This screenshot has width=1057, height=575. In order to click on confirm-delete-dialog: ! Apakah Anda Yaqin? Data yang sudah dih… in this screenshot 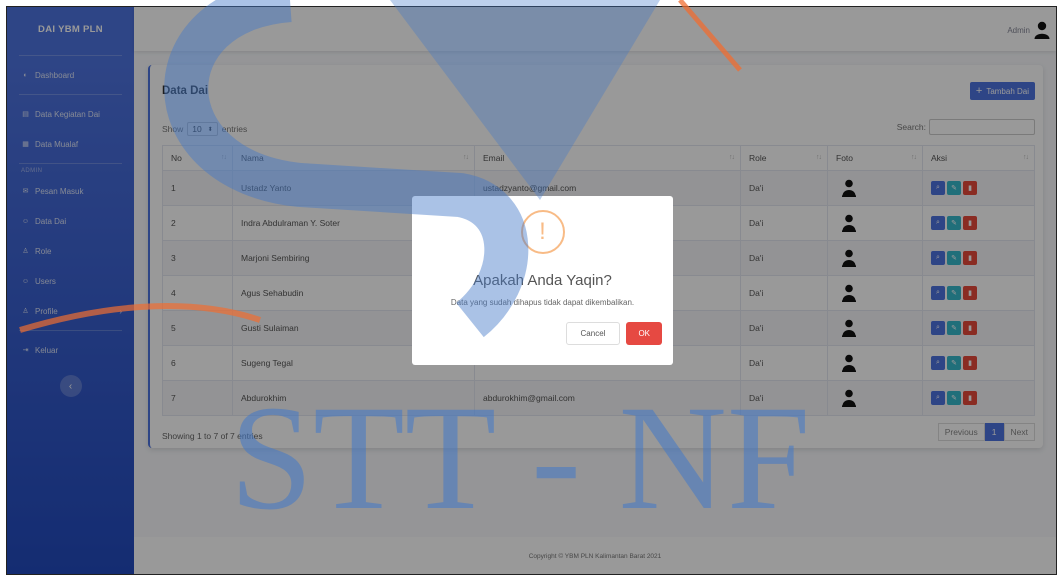, I will do `click(542, 280)`.